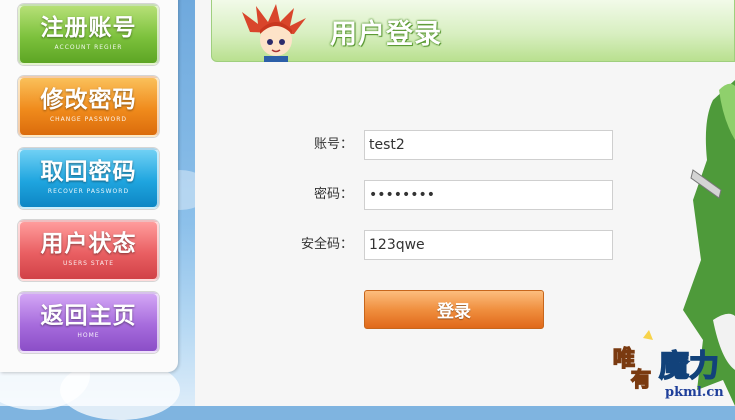 This screenshot has height=420, width=735. Describe the element at coordinates (488, 195) in the screenshot. I see `password-input` at that location.